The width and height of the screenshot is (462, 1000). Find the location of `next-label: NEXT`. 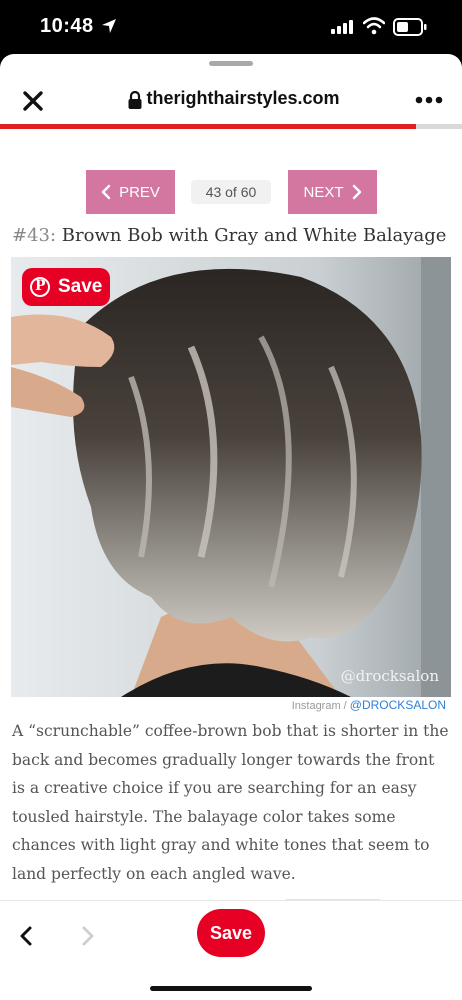

next-label: NEXT is located at coordinates (323, 192).